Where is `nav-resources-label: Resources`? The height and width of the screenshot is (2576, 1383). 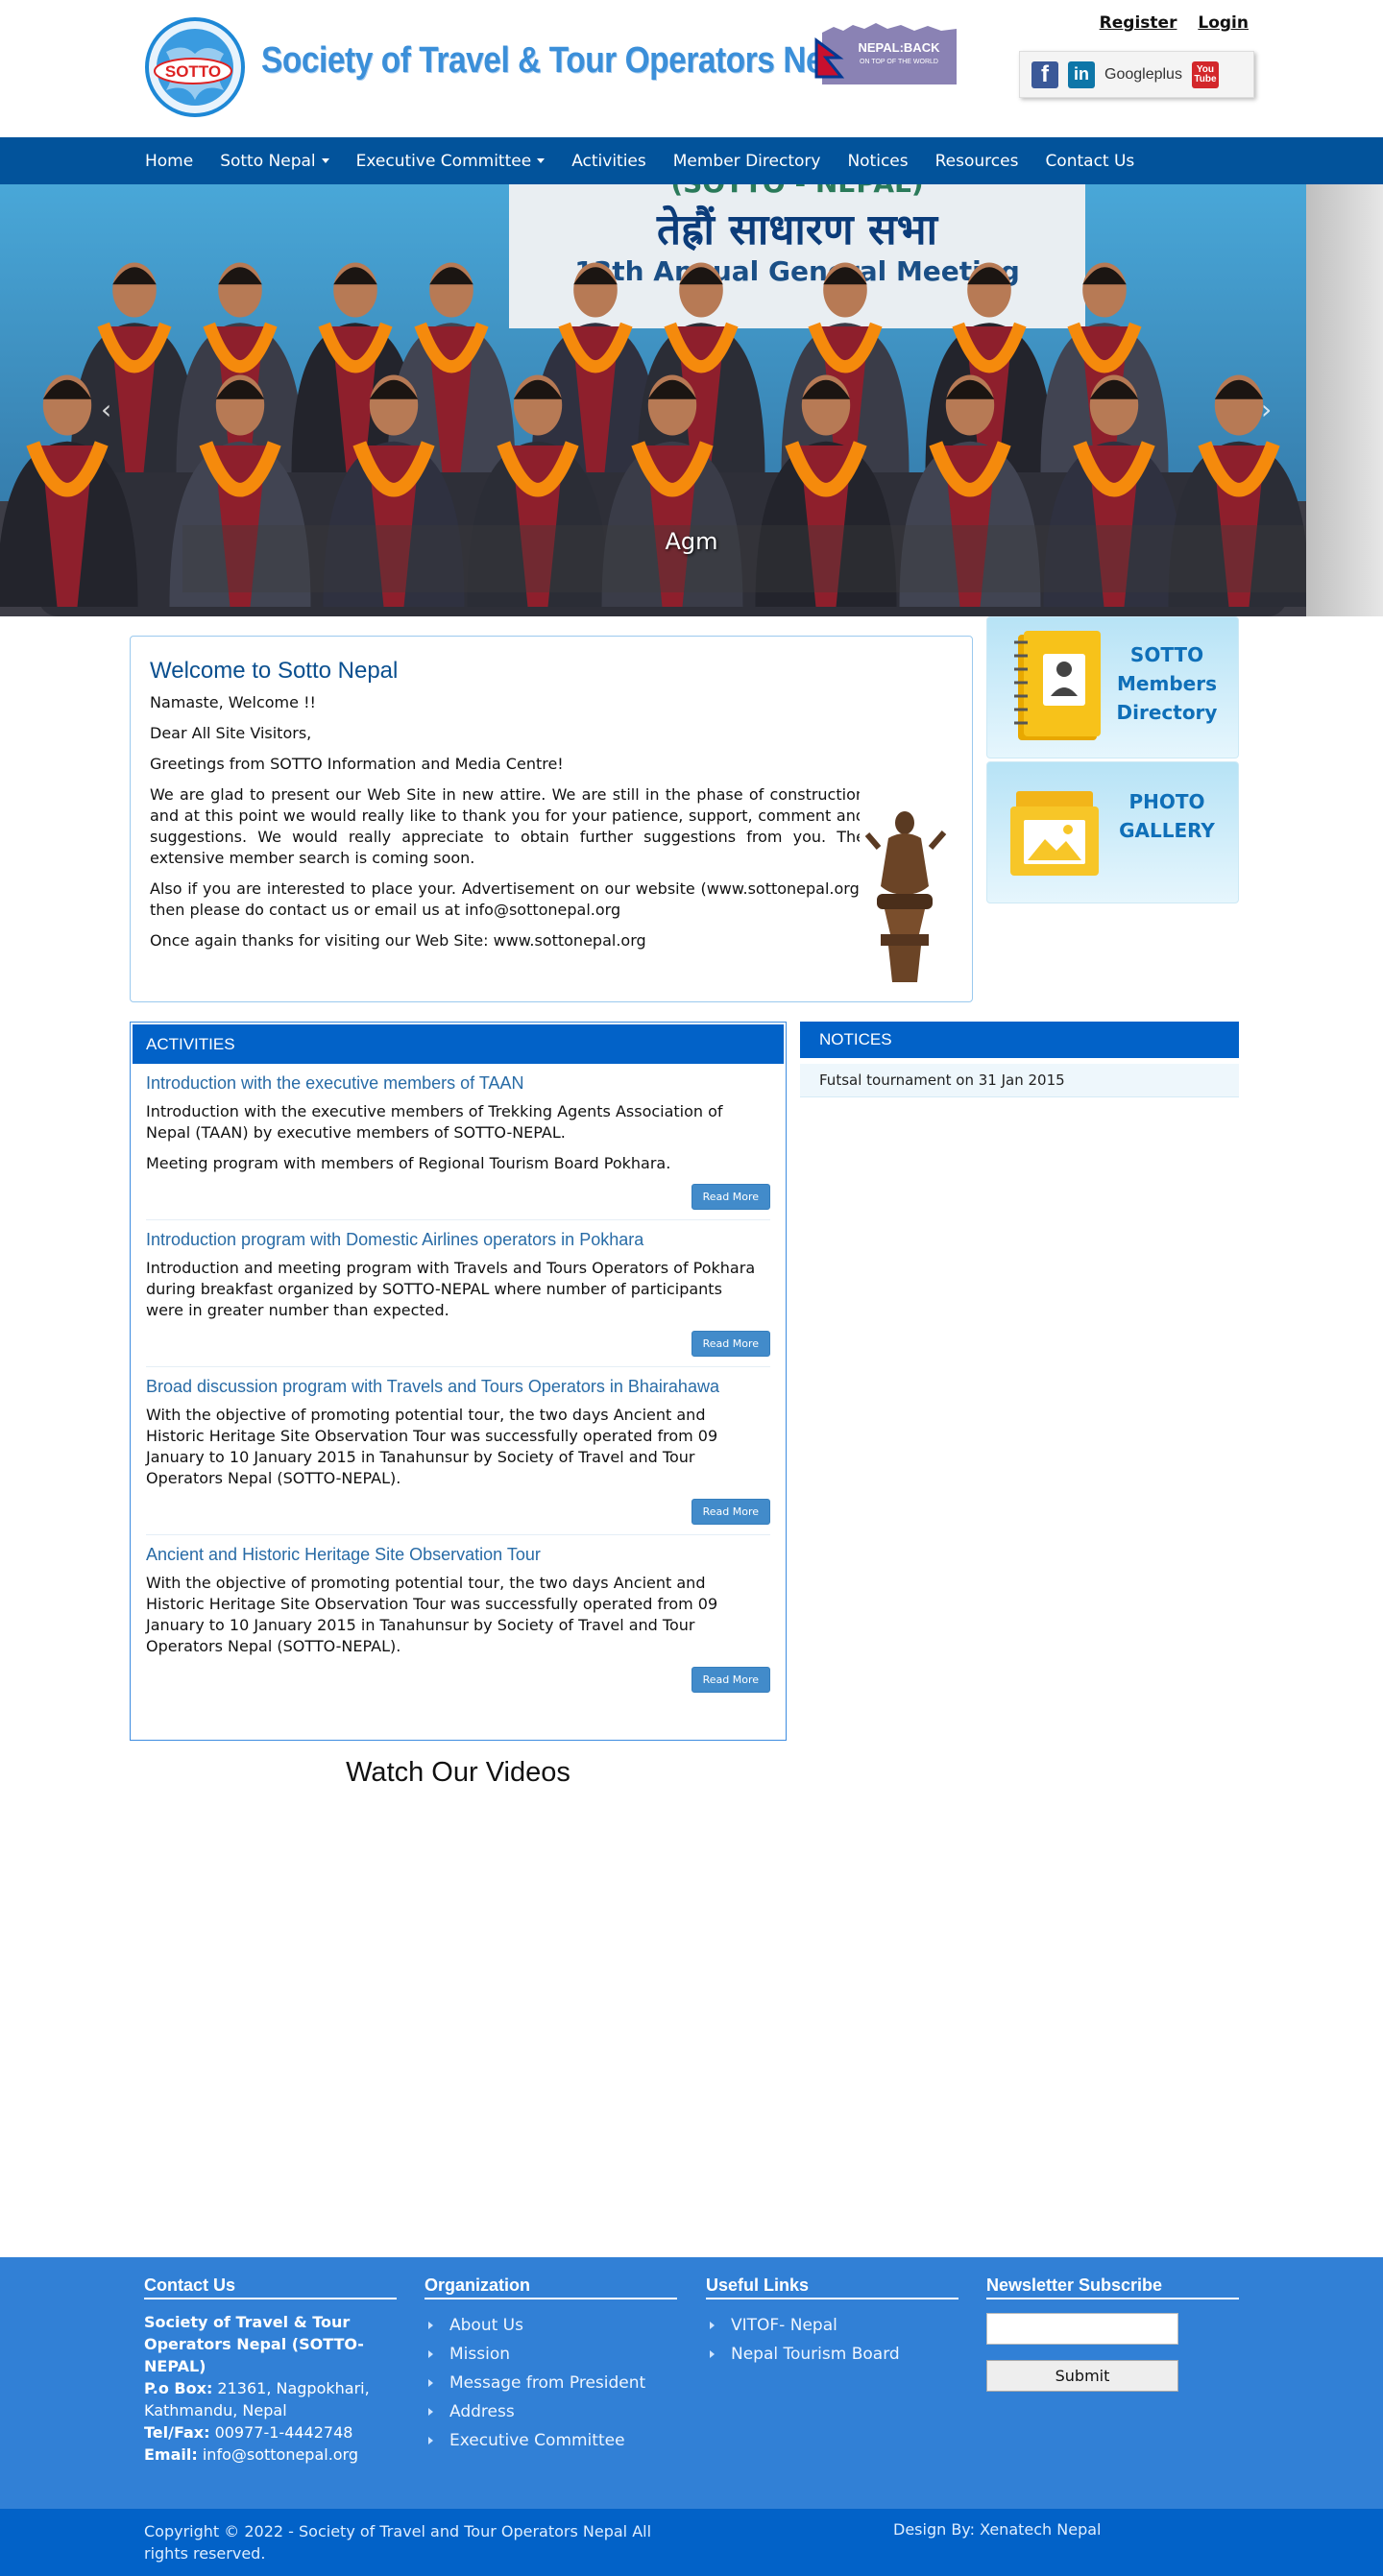
nav-resources-label: Resources is located at coordinates (976, 161).